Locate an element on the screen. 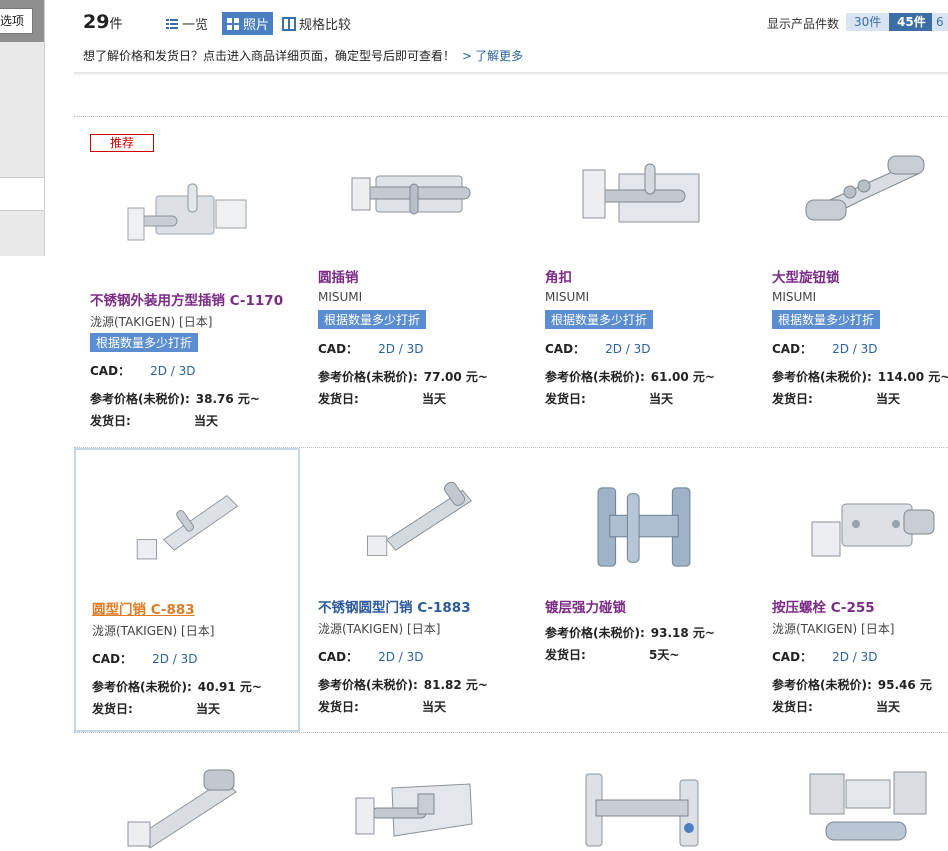 This screenshot has height=851, width=948. price-hint-text: 想了解价格和发货日？点击进入商品详细页面，确定型号后即可查看！ is located at coordinates (269, 56).